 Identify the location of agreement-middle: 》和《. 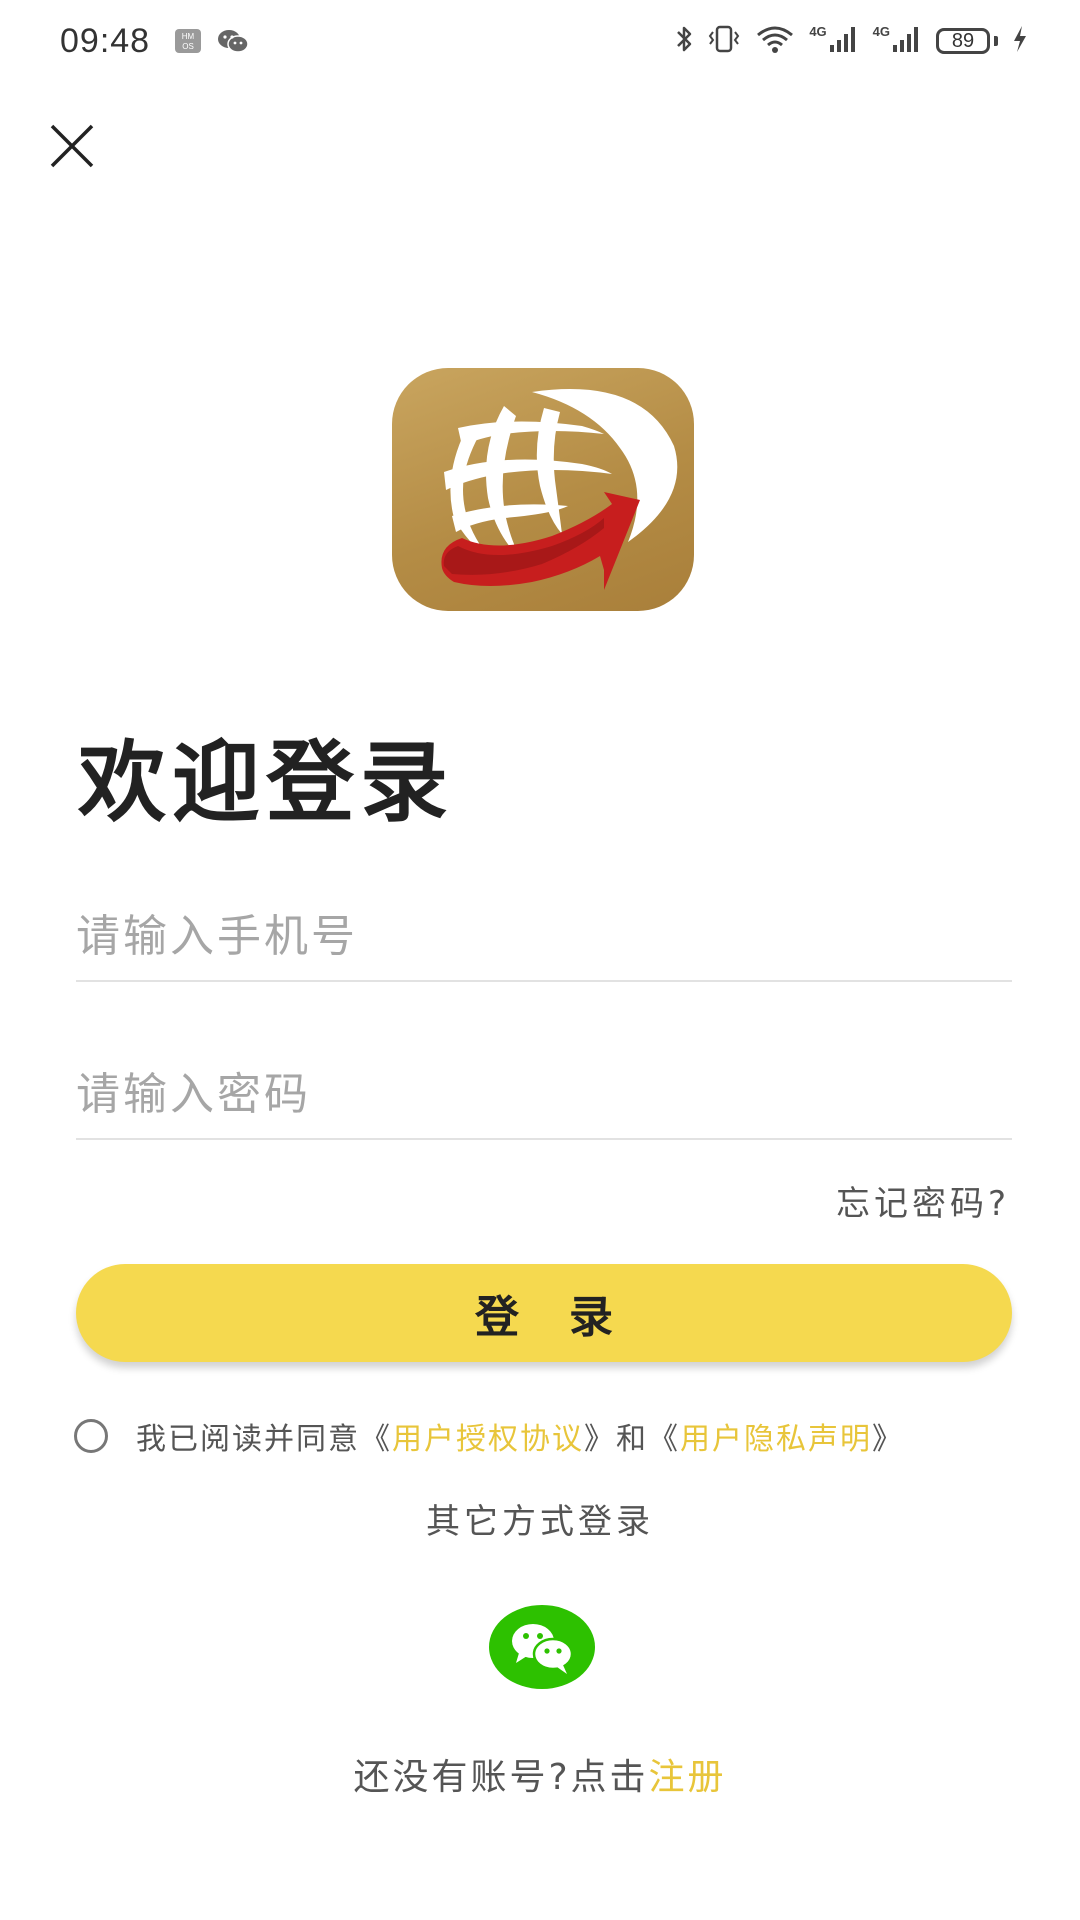
(632, 1439).